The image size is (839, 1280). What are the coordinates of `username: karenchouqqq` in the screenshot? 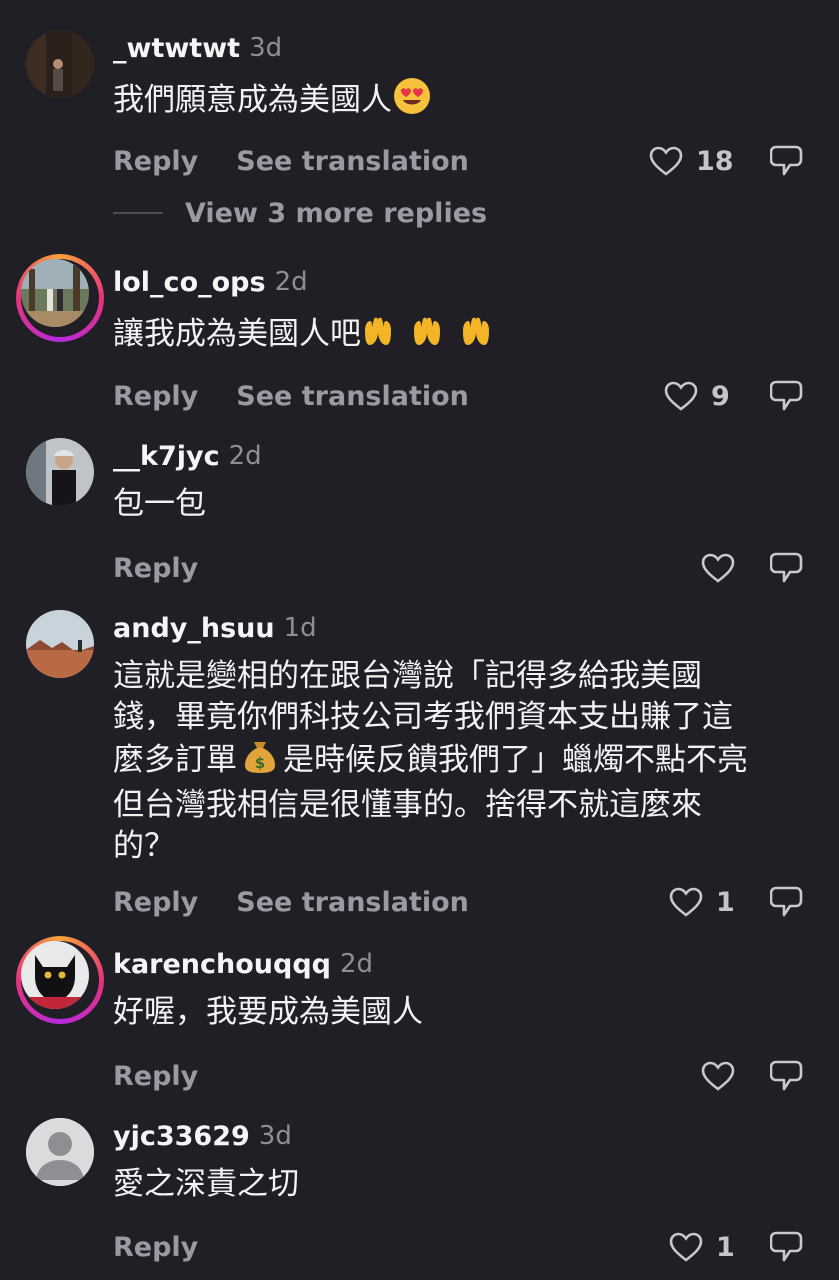 It's located at (222, 964).